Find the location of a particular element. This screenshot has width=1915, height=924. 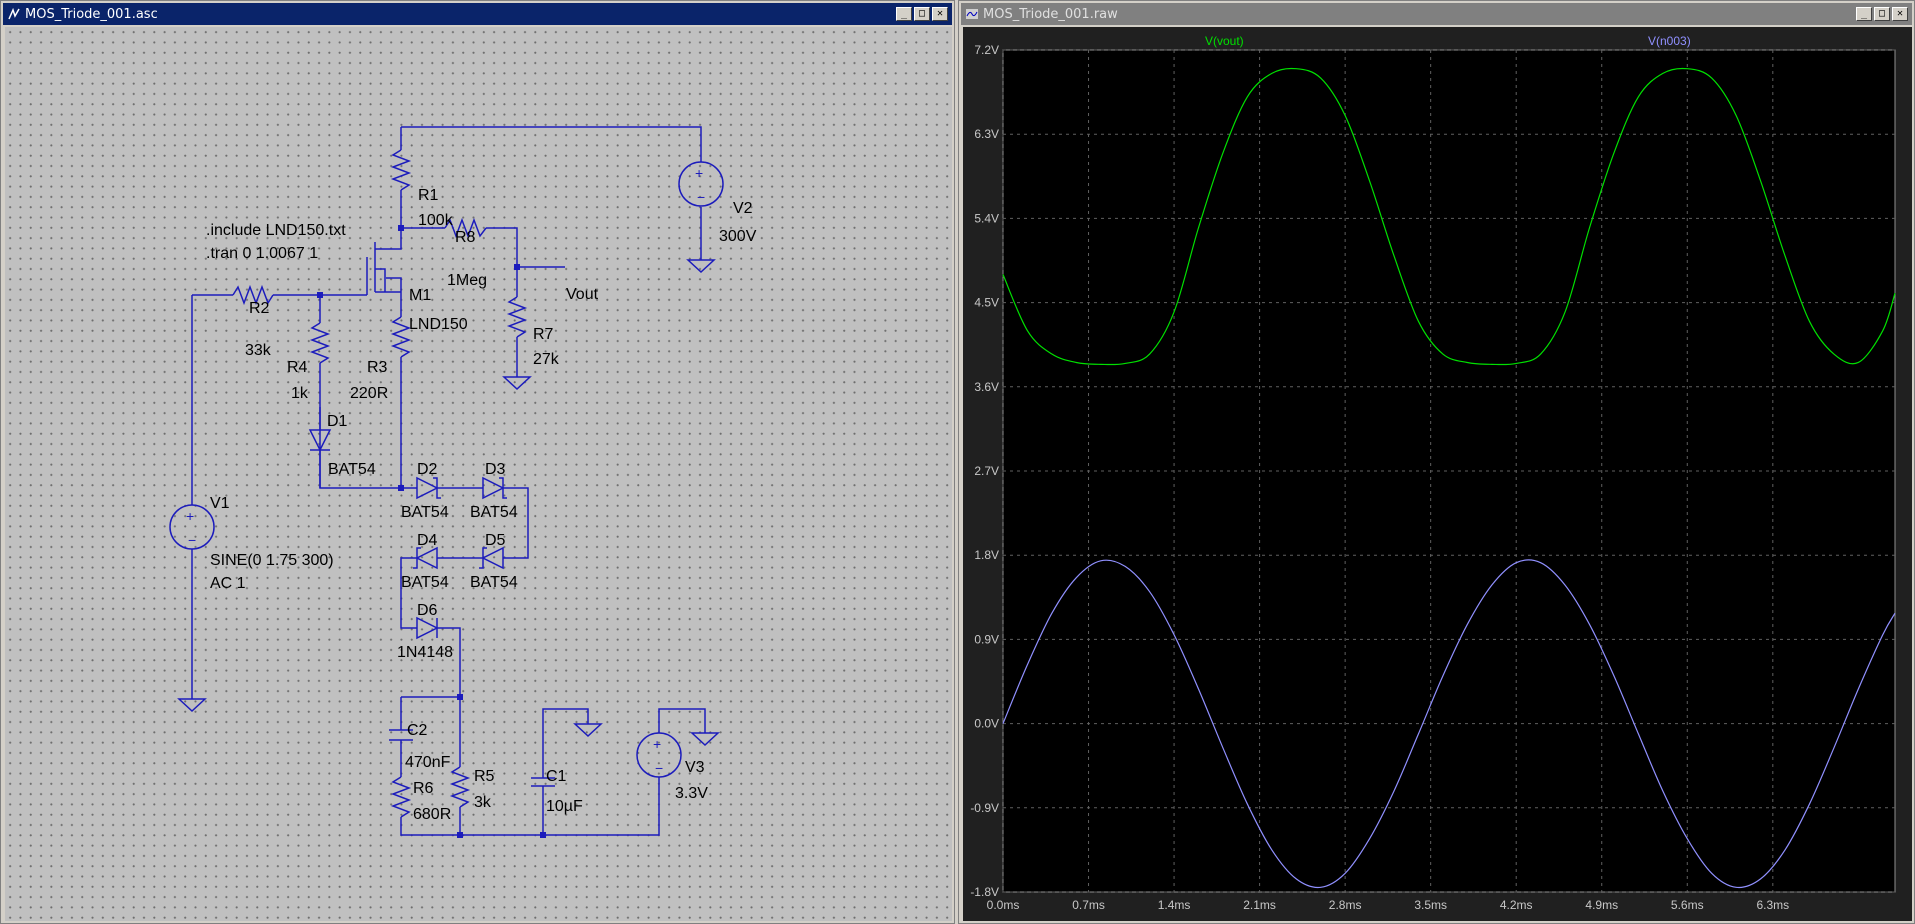

diode-symbols is located at coordinates (407, 523).